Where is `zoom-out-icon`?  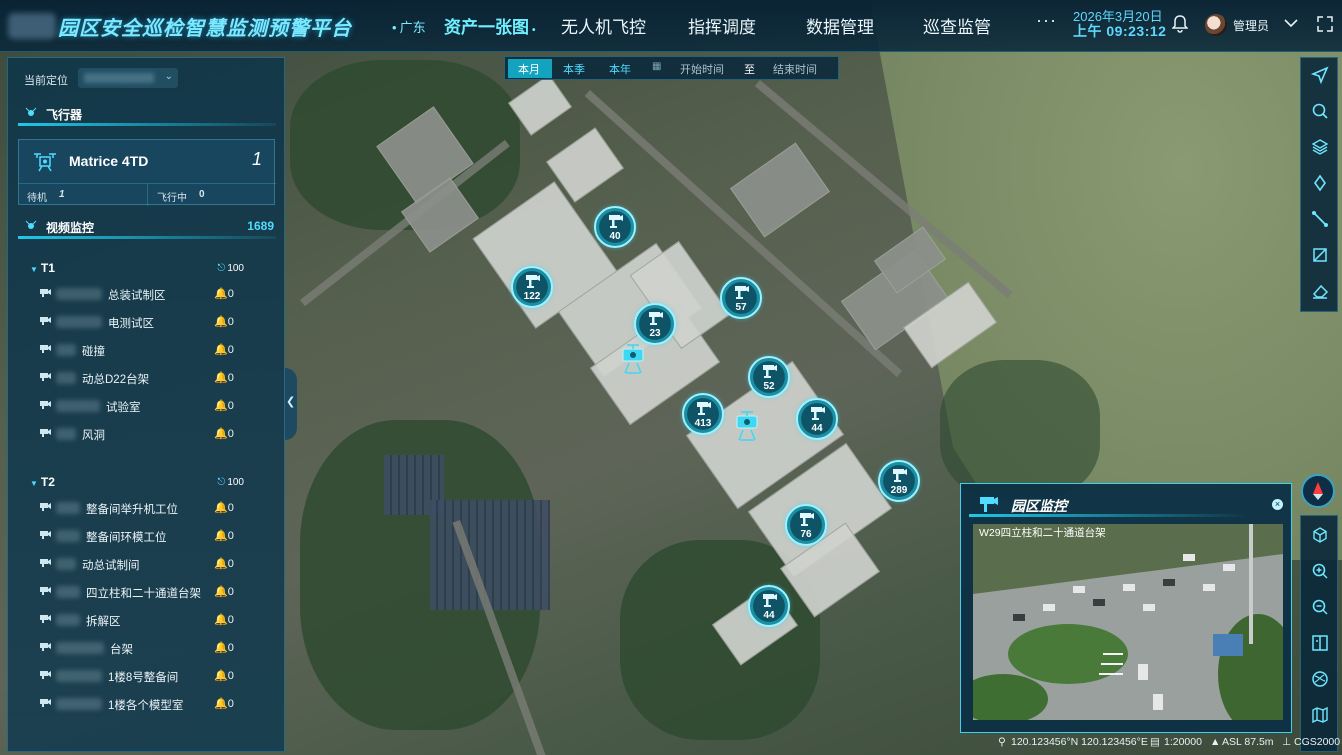 zoom-out-icon is located at coordinates (1320, 607).